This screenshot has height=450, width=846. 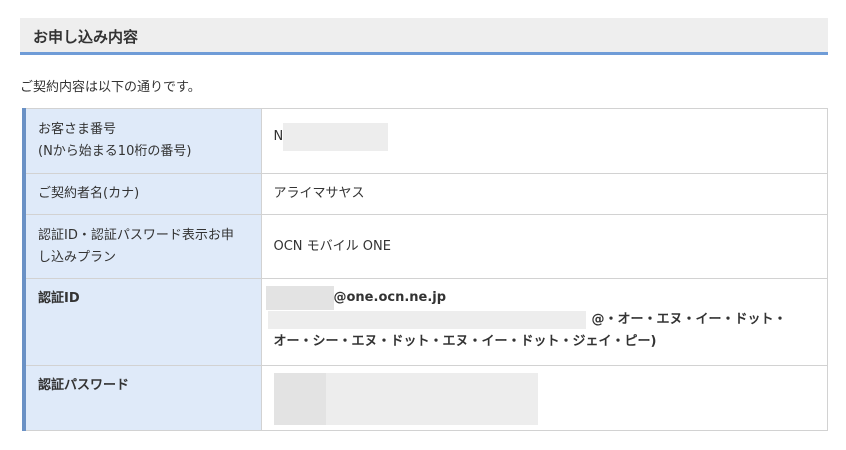 I want to click on value-auth-password, so click(x=544, y=398).